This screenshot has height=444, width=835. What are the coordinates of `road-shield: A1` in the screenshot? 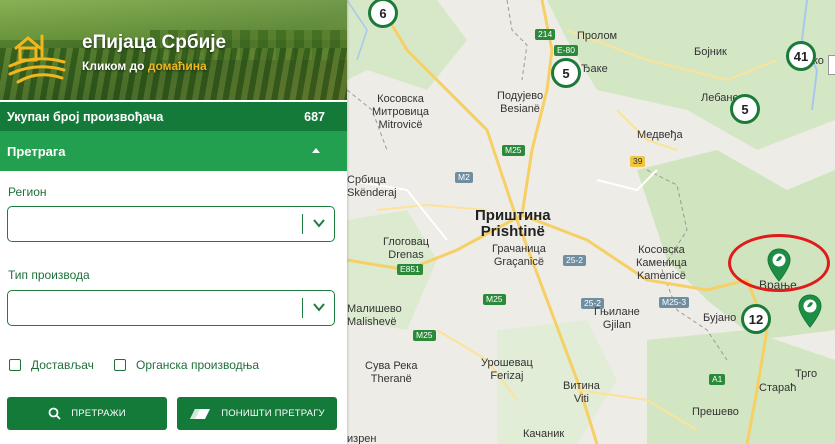 It's located at (717, 379).